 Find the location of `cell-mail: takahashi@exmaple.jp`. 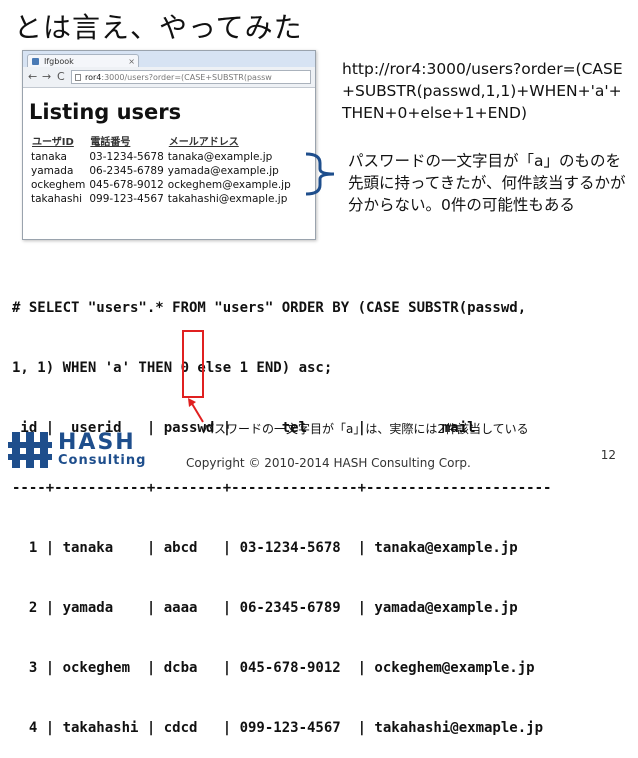

cell-mail: takahashi@exmaple.jp is located at coordinates (227, 199).